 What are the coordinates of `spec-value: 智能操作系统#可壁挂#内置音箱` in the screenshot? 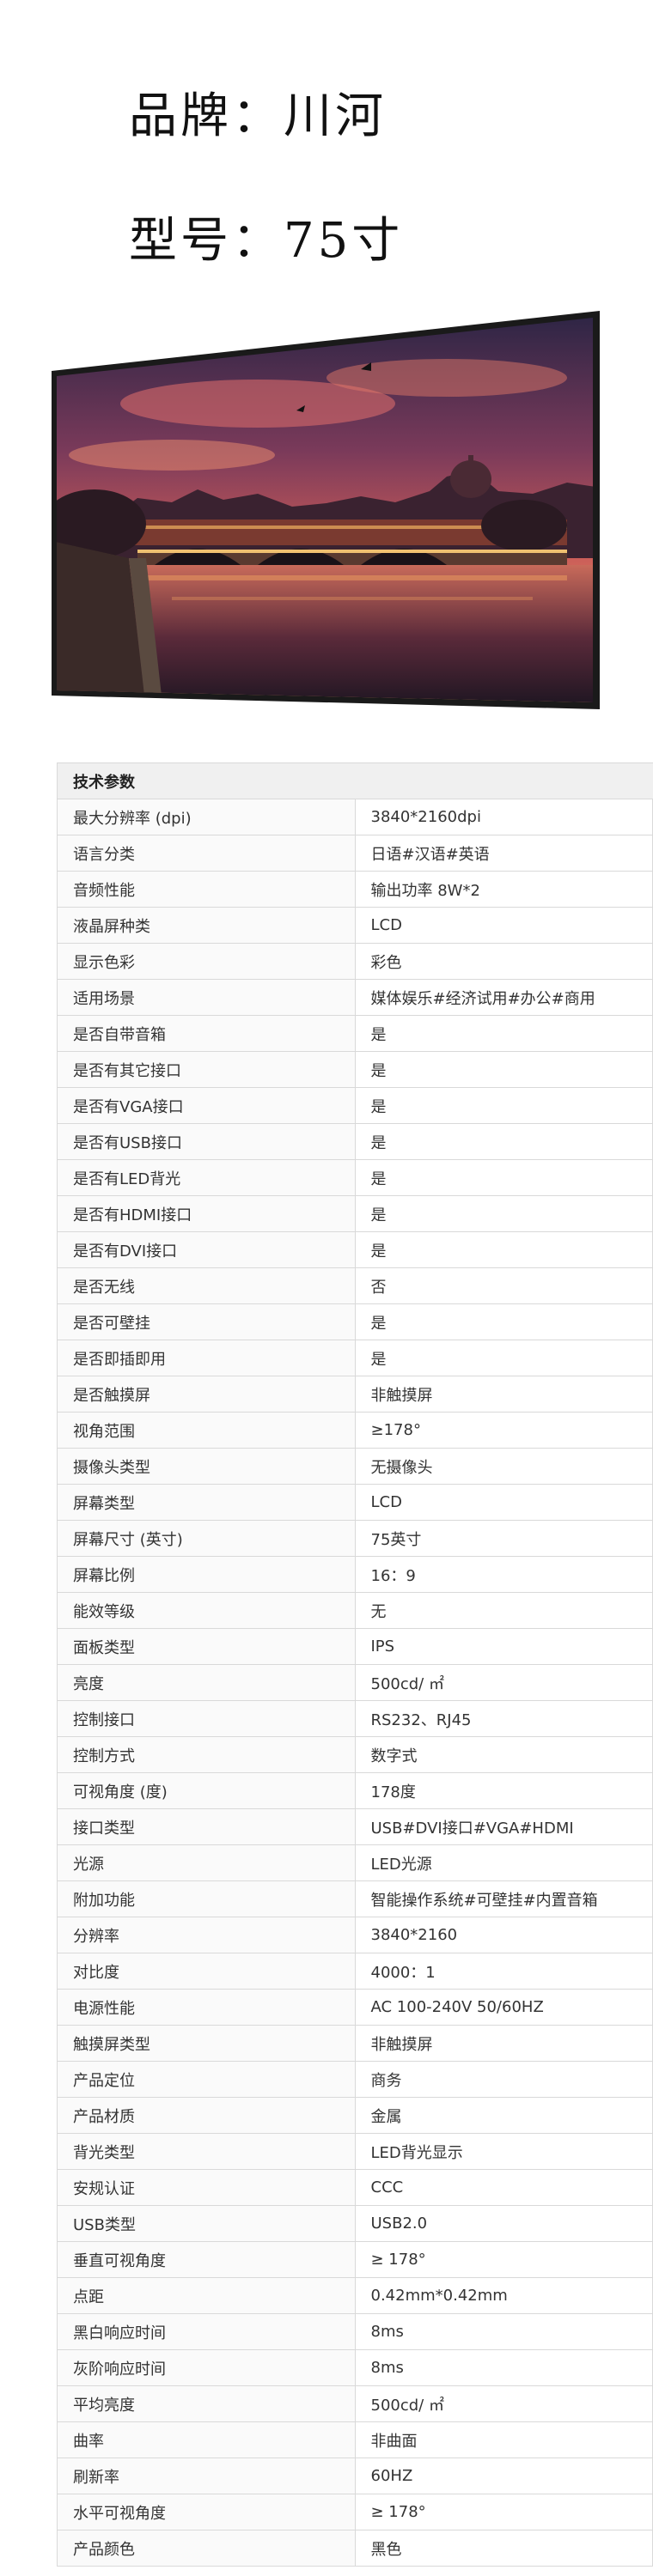 It's located at (503, 1899).